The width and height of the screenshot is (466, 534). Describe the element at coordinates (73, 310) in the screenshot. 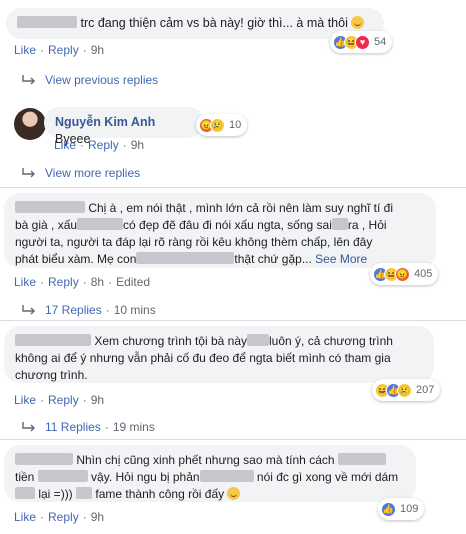

I see `replies-count-label: 17 Replies` at that location.